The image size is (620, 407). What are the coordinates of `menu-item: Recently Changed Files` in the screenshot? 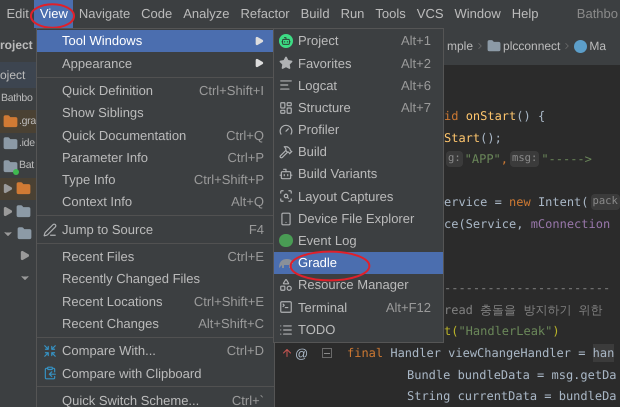 It's located at (155, 279).